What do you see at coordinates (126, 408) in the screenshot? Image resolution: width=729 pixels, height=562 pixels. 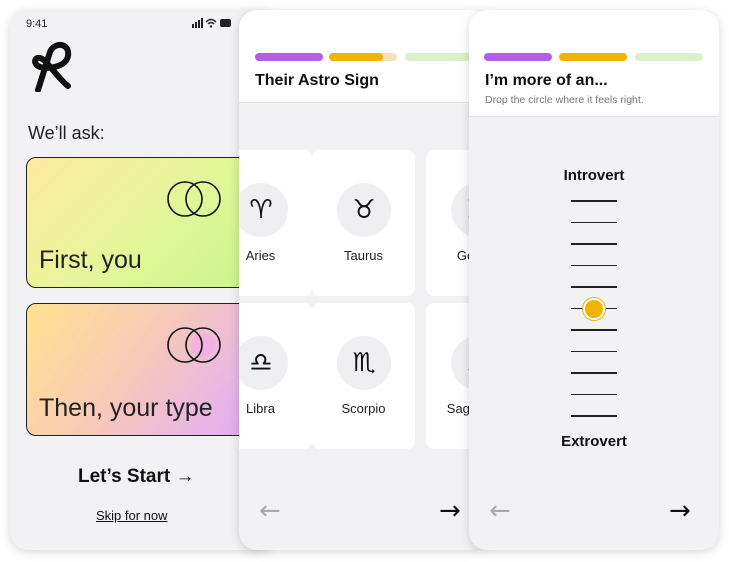 I see `card-label: Then, your type` at bounding box center [126, 408].